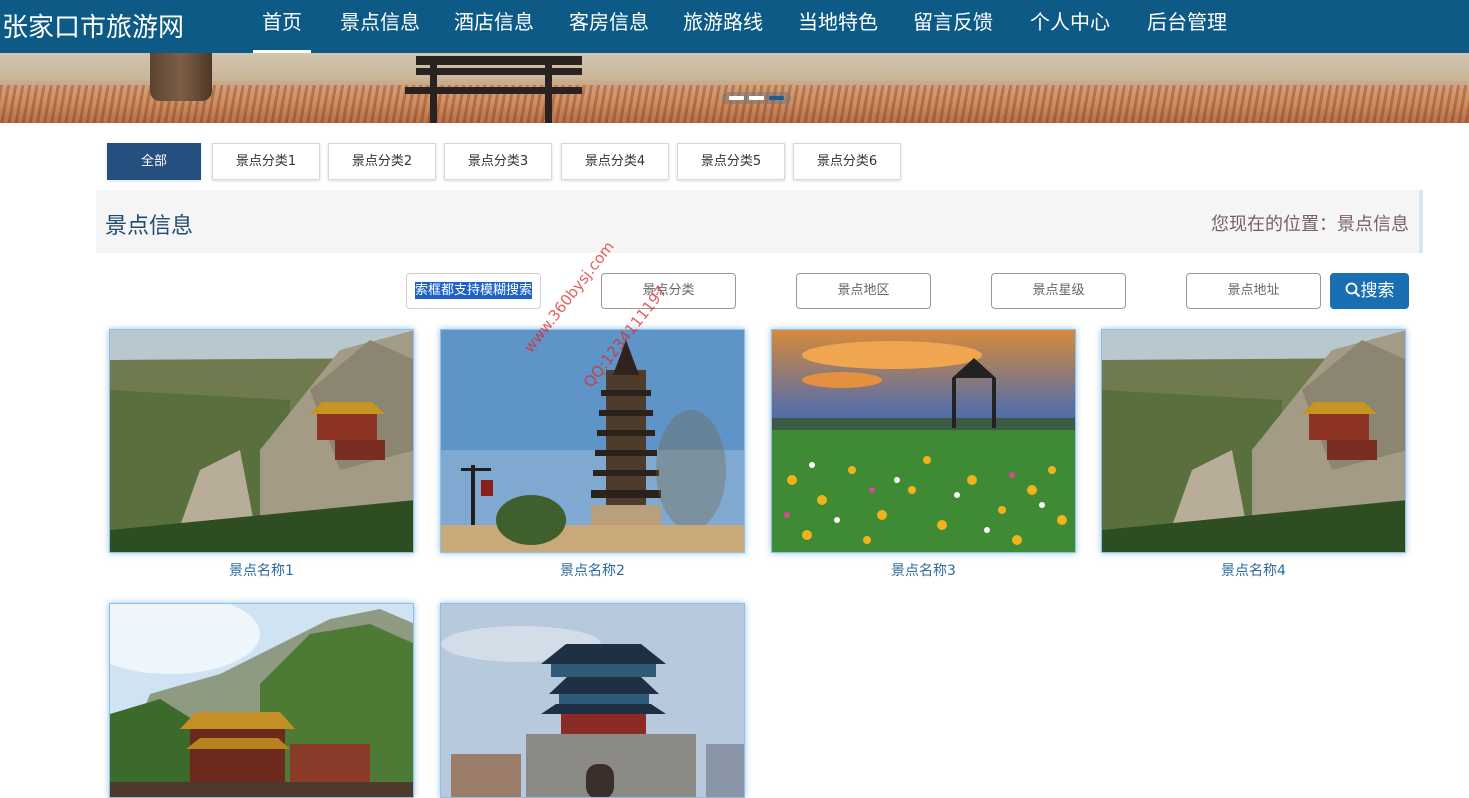 This screenshot has height=798, width=1469. Describe the element at coordinates (93, 25) in the screenshot. I see `site-brand: 张家口市旅游网` at that location.